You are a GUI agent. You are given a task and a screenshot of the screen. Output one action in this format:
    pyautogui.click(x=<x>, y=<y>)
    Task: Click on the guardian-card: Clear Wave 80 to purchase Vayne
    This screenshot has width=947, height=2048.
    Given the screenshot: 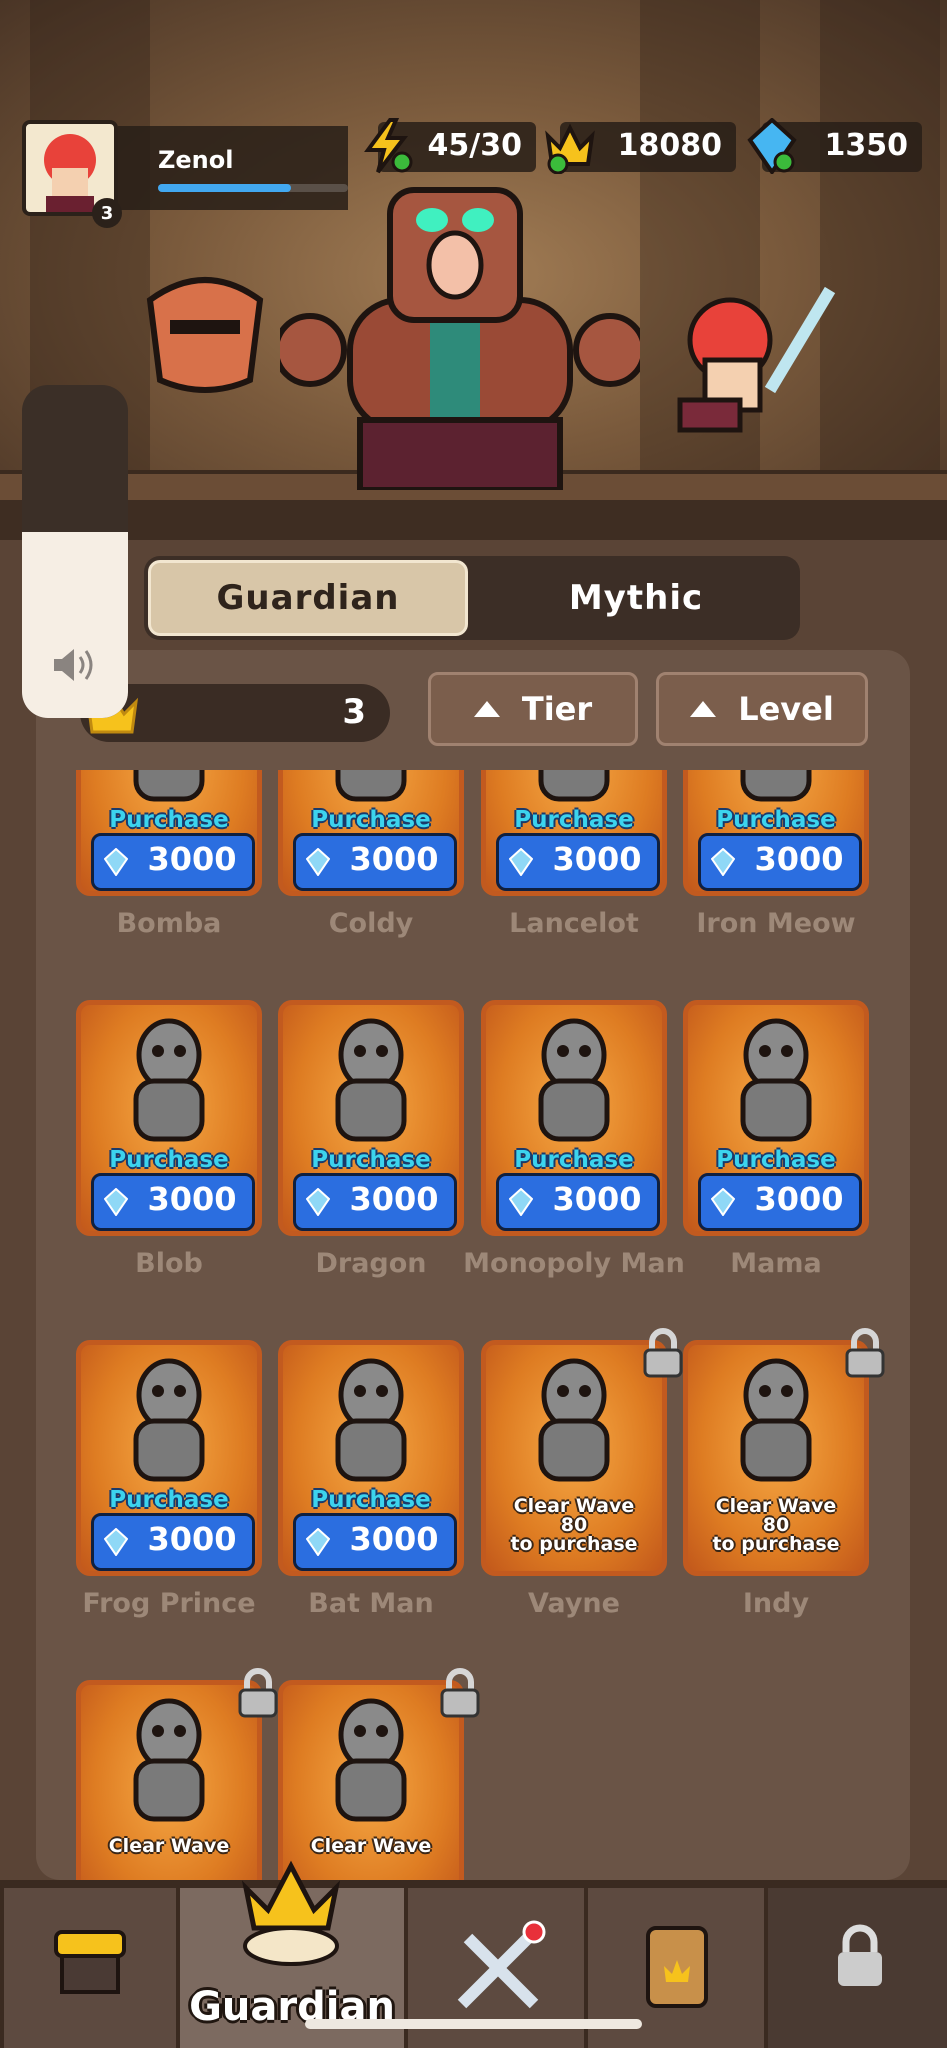 What is the action you would take?
    pyautogui.click(x=582, y=1473)
    